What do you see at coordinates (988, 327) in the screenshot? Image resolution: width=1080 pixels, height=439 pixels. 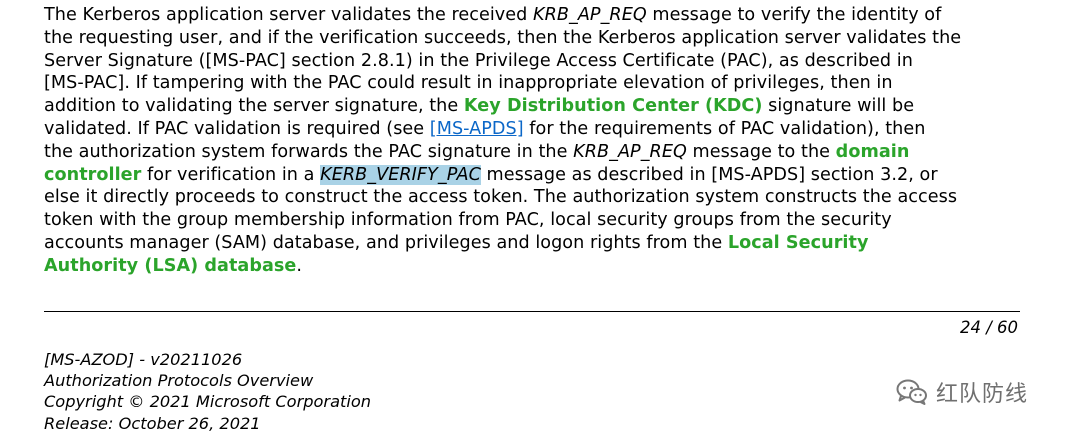 I see `page-number: 24 / 60` at bounding box center [988, 327].